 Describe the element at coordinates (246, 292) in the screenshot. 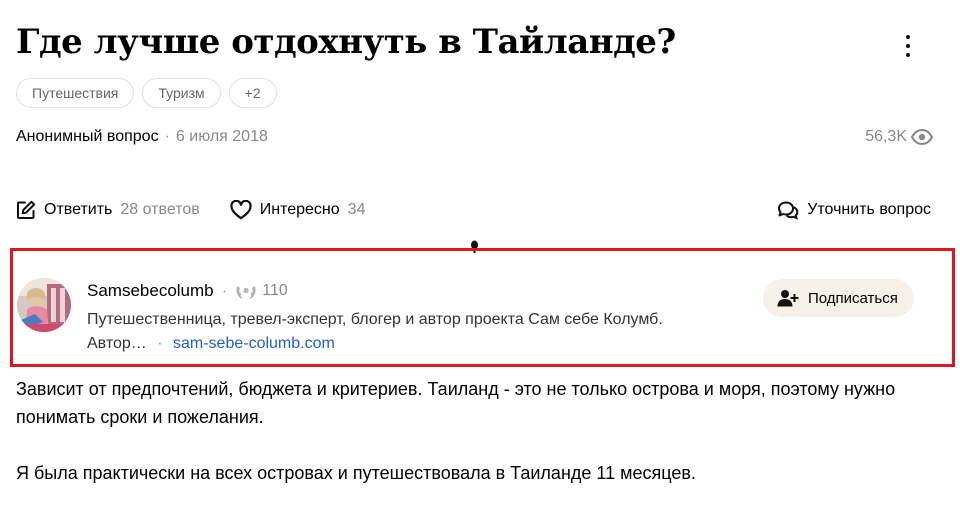

I see `laurel-icon` at that location.